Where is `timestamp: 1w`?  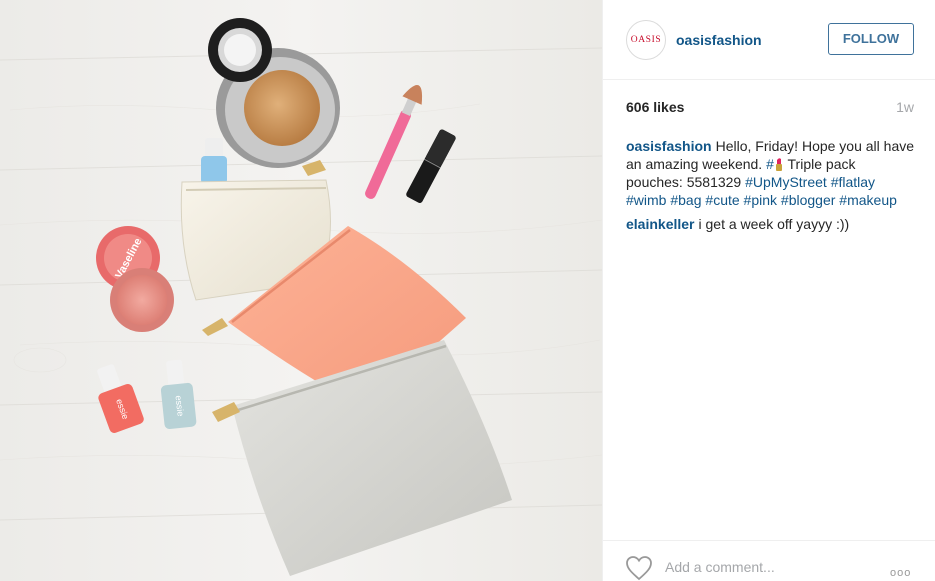 timestamp: 1w is located at coordinates (905, 107).